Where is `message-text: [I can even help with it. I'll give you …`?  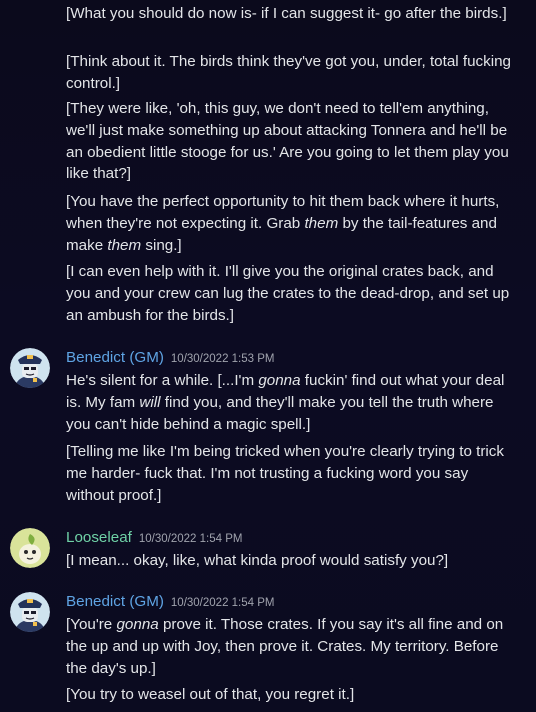
message-text: [I can even help with it. I'll give you … is located at coordinates (288, 293).